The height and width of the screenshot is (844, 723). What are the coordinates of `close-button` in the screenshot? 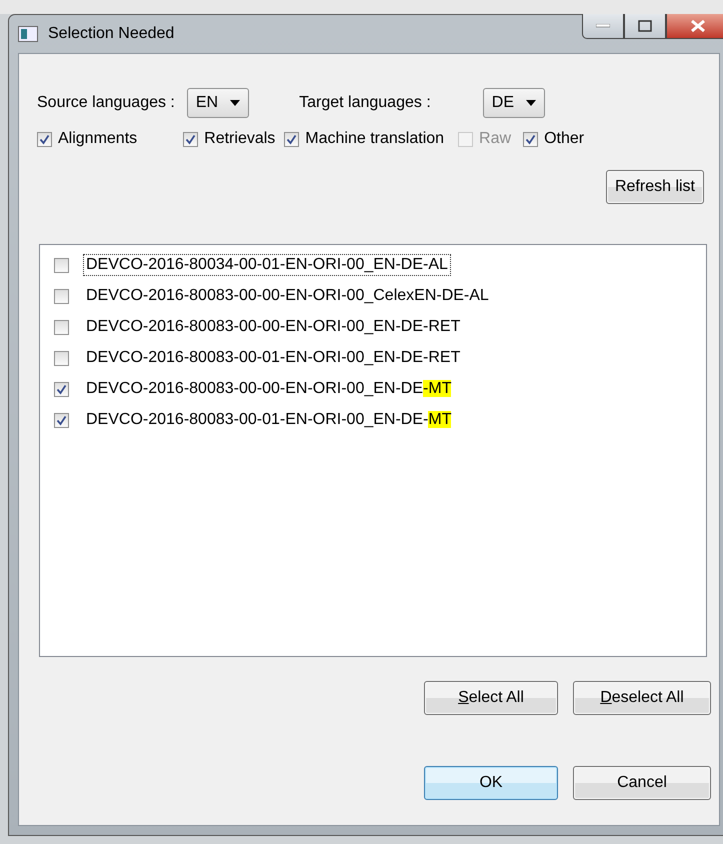 It's located at (694, 26).